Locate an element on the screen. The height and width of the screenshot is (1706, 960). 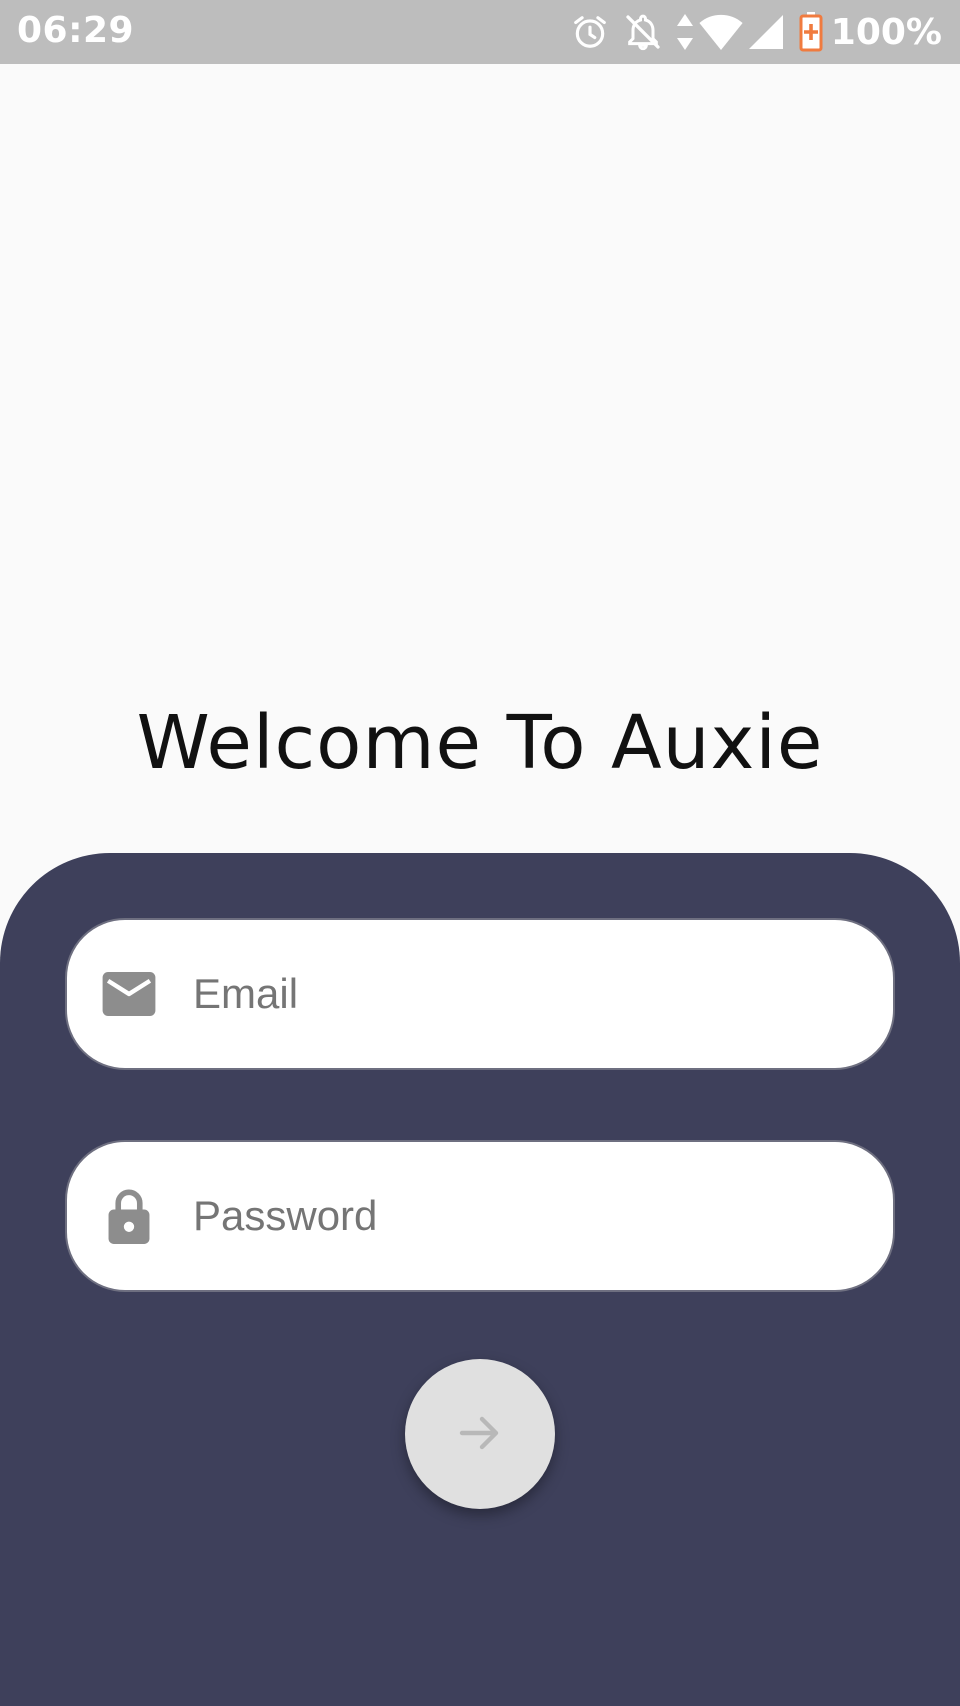
password-field is located at coordinates (480, 1216).